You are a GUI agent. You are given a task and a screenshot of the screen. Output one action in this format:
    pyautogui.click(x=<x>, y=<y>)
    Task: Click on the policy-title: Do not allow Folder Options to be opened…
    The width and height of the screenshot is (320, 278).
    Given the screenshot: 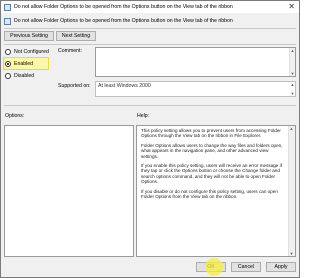 What is the action you would take?
    pyautogui.click(x=123, y=21)
    